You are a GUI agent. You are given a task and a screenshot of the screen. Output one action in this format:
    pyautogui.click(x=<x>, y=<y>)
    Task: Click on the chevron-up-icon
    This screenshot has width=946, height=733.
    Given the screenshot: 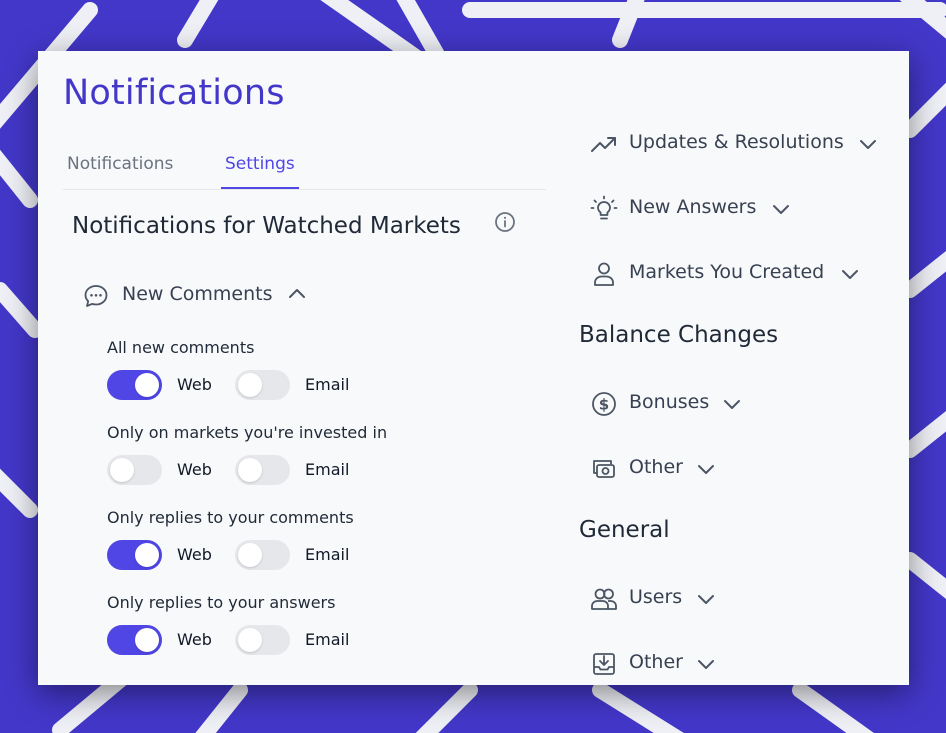 What is the action you would take?
    pyautogui.click(x=297, y=294)
    